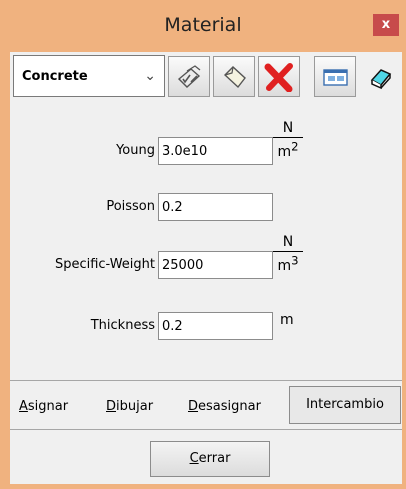 This screenshot has height=489, width=406. I want to click on assign-label: signar, so click(48, 406).